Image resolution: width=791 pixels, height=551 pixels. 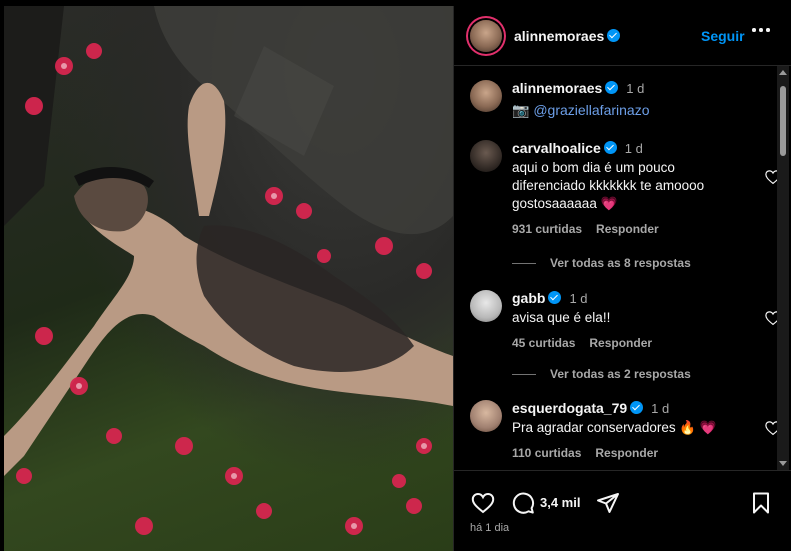 What do you see at coordinates (591, 110) in the screenshot?
I see `caption-mention-link: @graziellafarinazo` at bounding box center [591, 110].